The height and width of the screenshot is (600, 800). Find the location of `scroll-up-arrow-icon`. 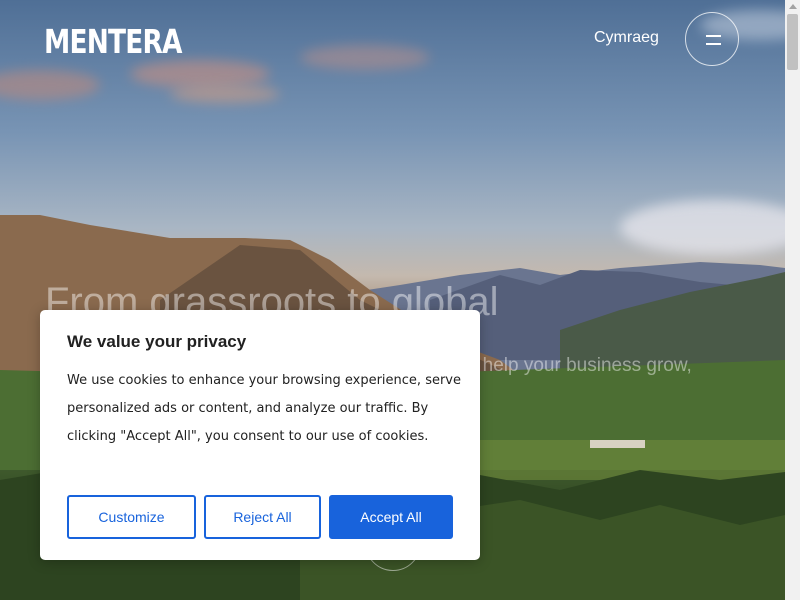

scroll-up-arrow-icon is located at coordinates (793, 6).